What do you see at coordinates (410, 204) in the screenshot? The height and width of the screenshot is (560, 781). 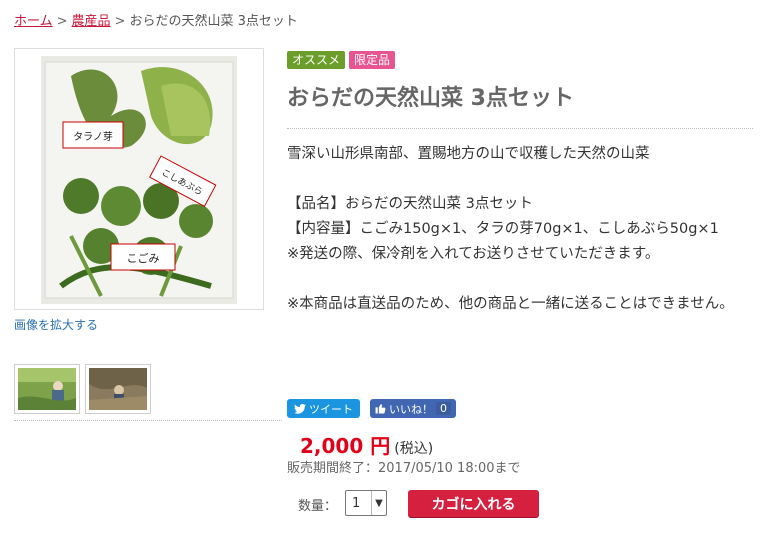 I see `description-line: 【品名】おらだの天然山菜 3点セット` at bounding box center [410, 204].